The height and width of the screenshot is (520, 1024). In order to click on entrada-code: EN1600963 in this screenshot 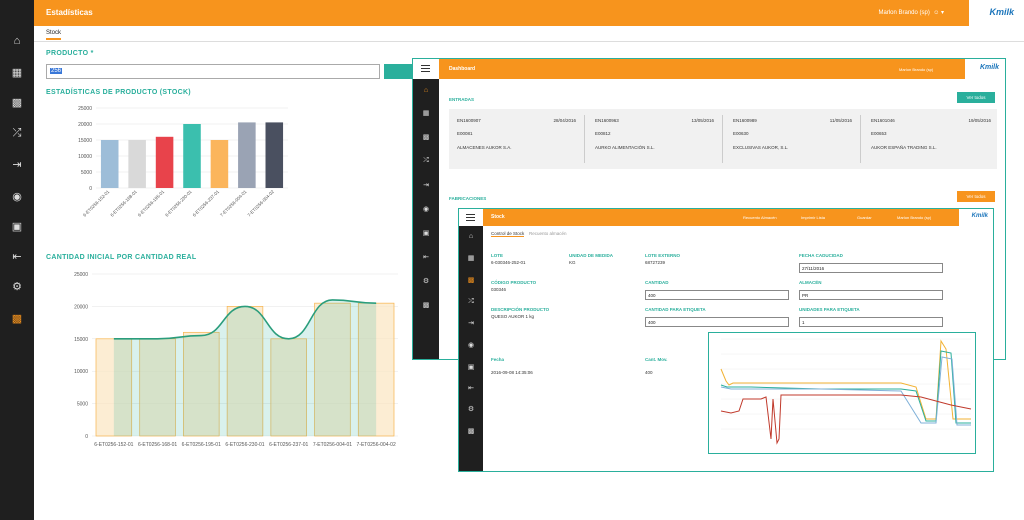, I will do `click(607, 120)`.